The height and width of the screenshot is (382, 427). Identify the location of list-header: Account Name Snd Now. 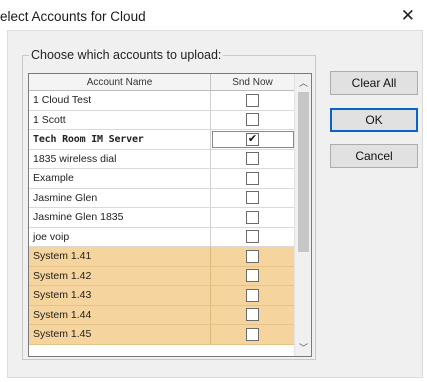
(162, 82).